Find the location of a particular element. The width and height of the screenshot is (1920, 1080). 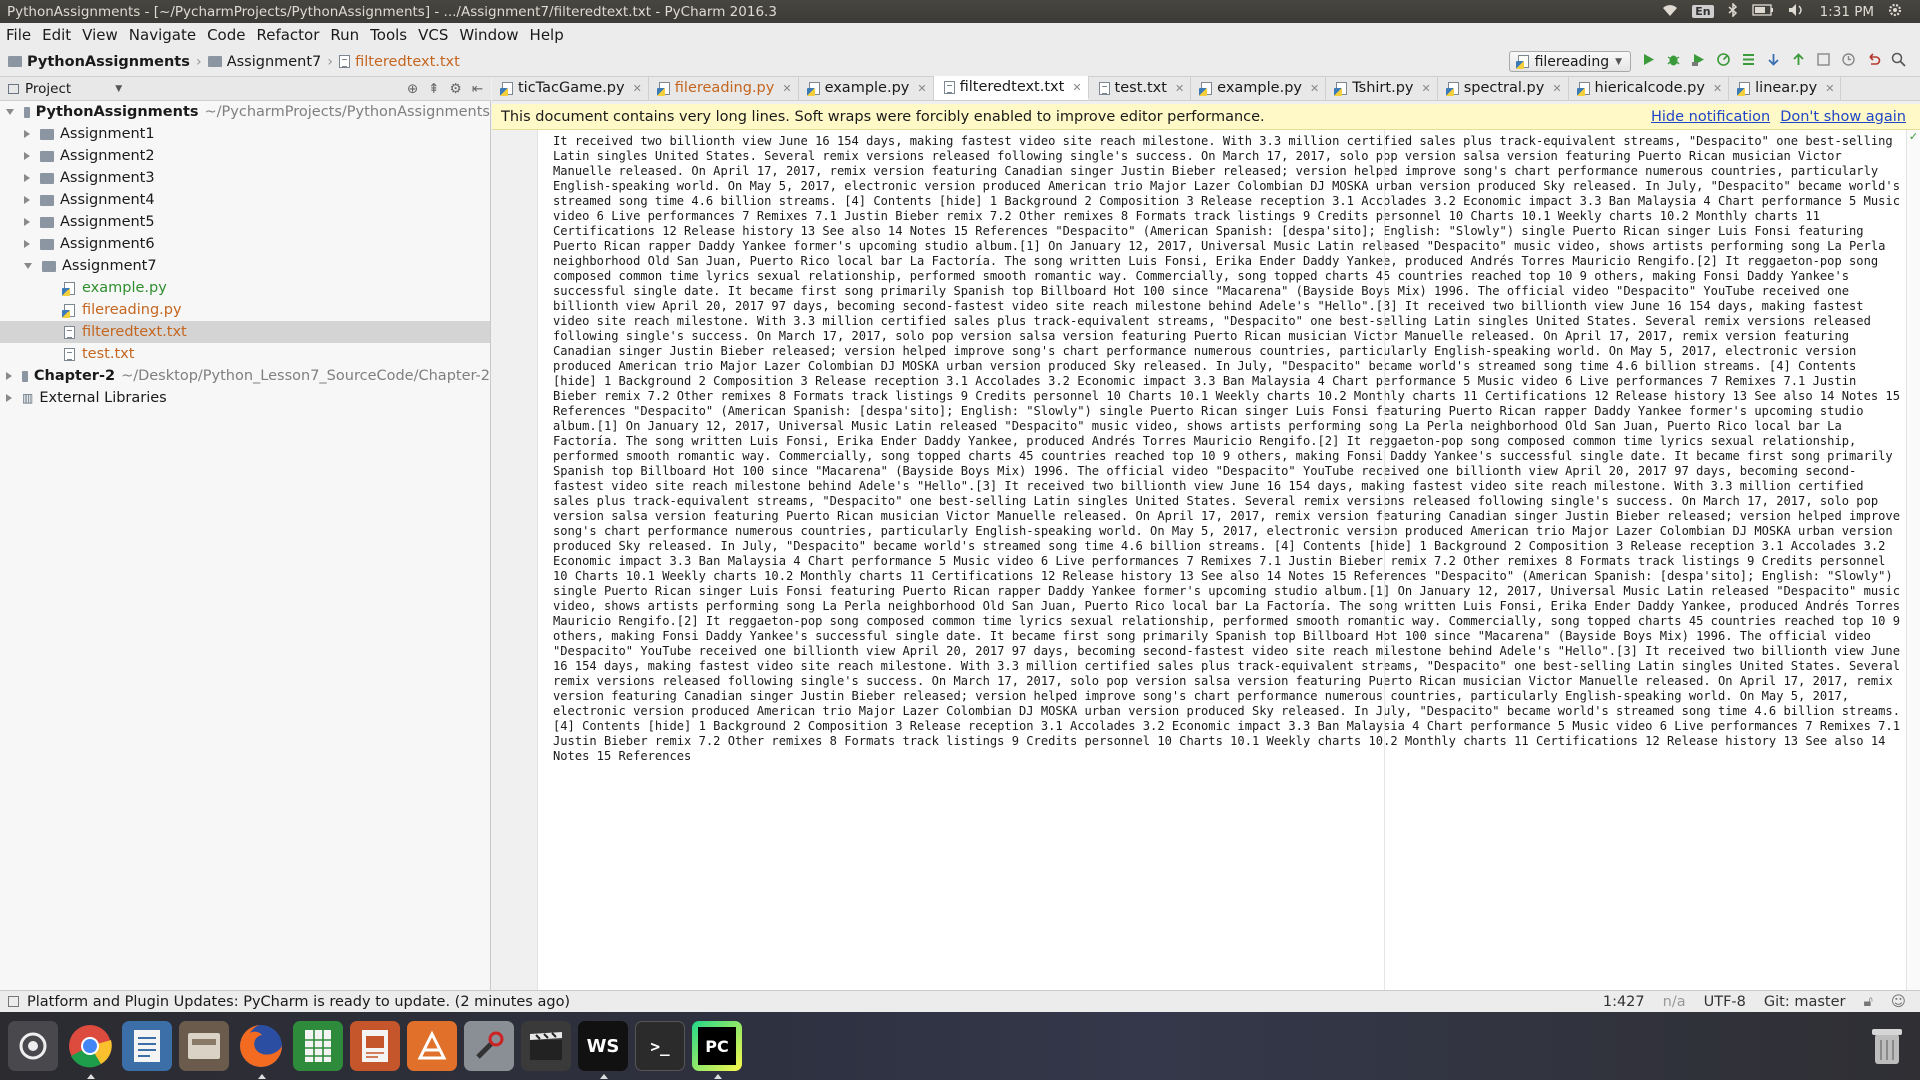

tree-file-example-py: example.py is located at coordinates (245, 288).